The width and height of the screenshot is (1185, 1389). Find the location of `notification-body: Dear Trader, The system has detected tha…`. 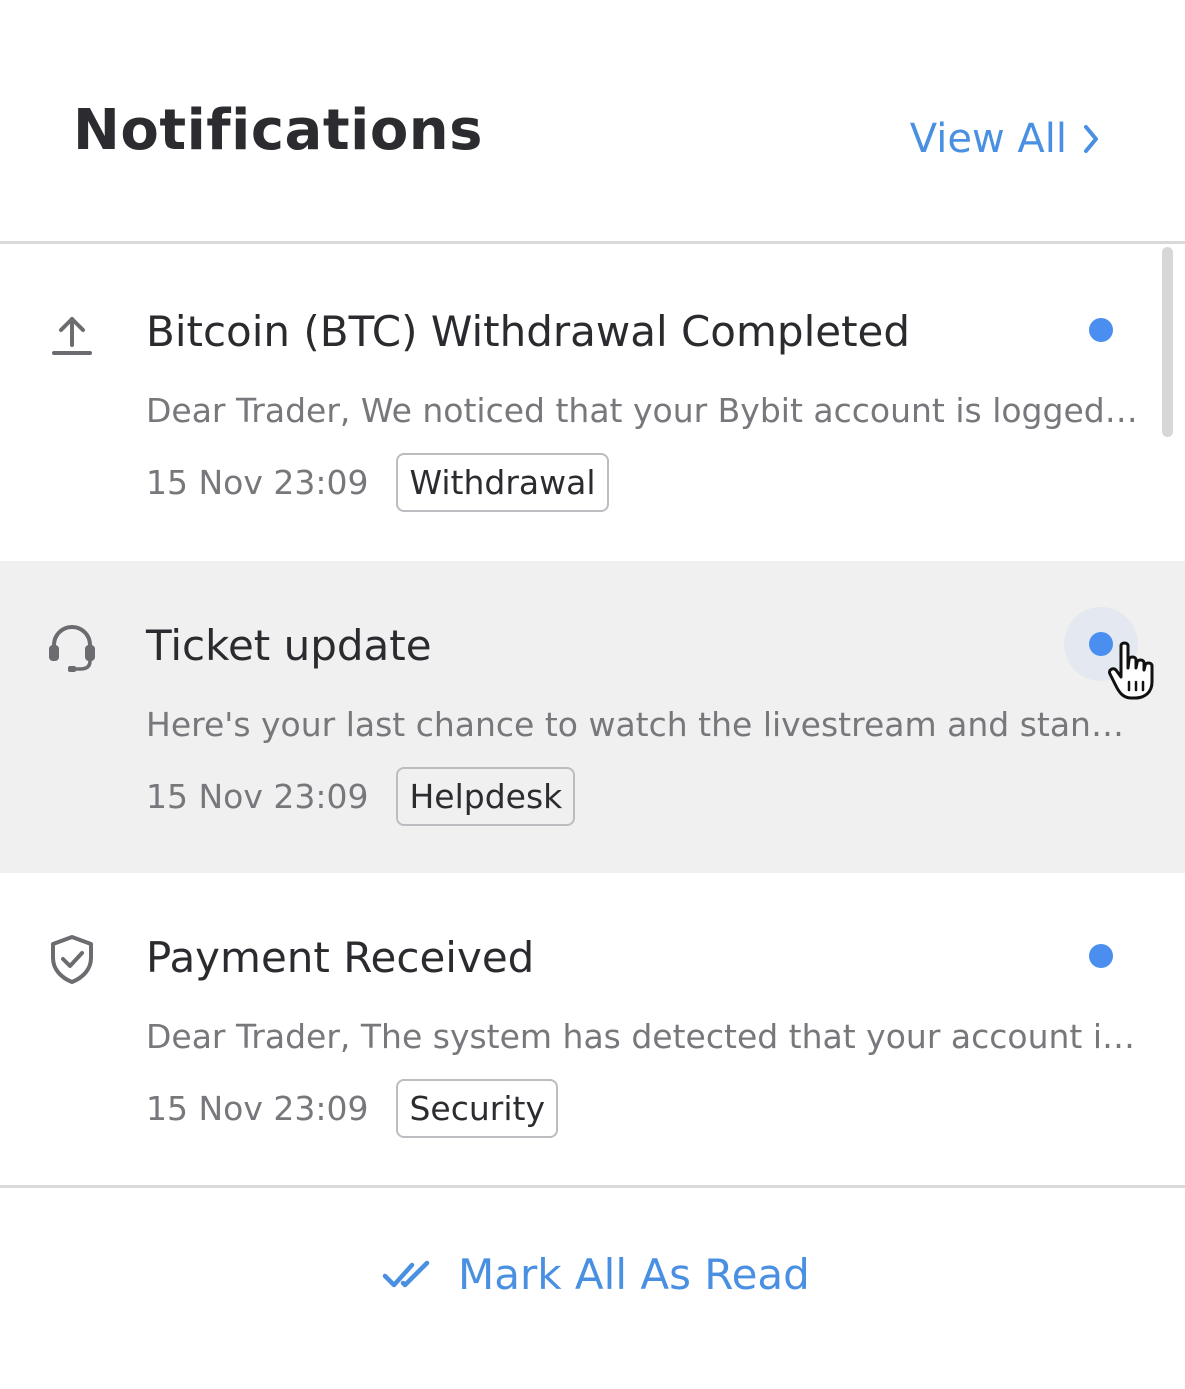

notification-body: Dear Trader, The system has detected tha… is located at coordinates (642, 1036).